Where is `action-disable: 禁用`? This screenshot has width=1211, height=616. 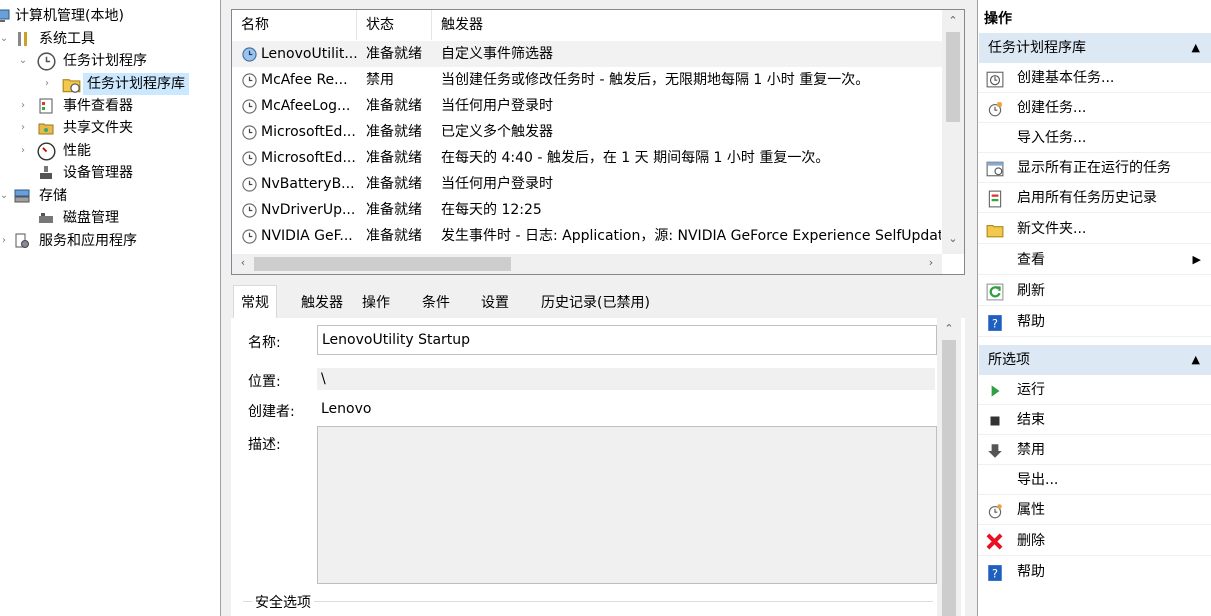 action-disable: 禁用 is located at coordinates (1094, 450).